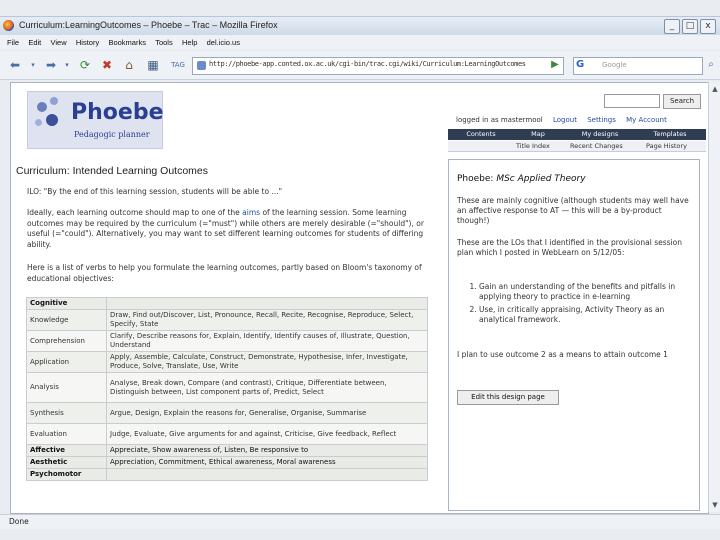 This screenshot has height=540, width=720. What do you see at coordinates (127, 42) in the screenshot?
I see `menu-bookmarks: Bookmarks` at bounding box center [127, 42].